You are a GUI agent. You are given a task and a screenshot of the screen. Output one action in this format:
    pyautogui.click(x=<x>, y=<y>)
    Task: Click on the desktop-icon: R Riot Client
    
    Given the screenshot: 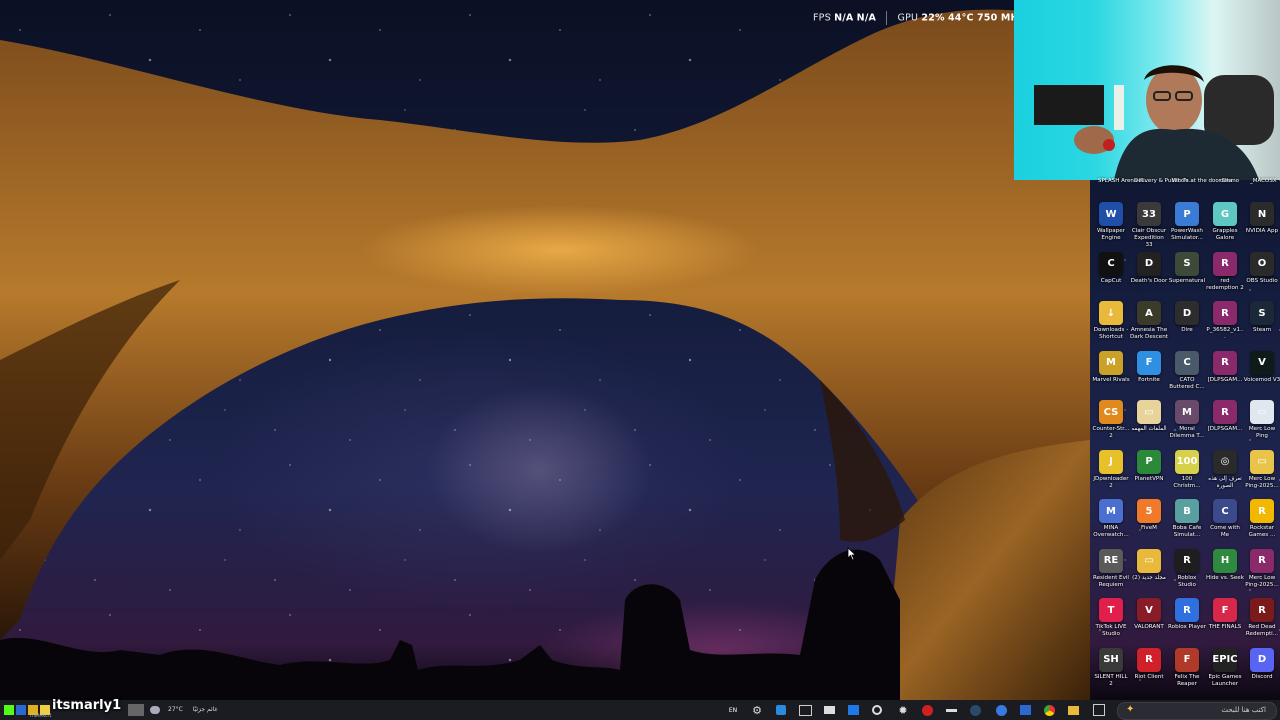 What is the action you would take?
    pyautogui.click(x=1149, y=664)
    